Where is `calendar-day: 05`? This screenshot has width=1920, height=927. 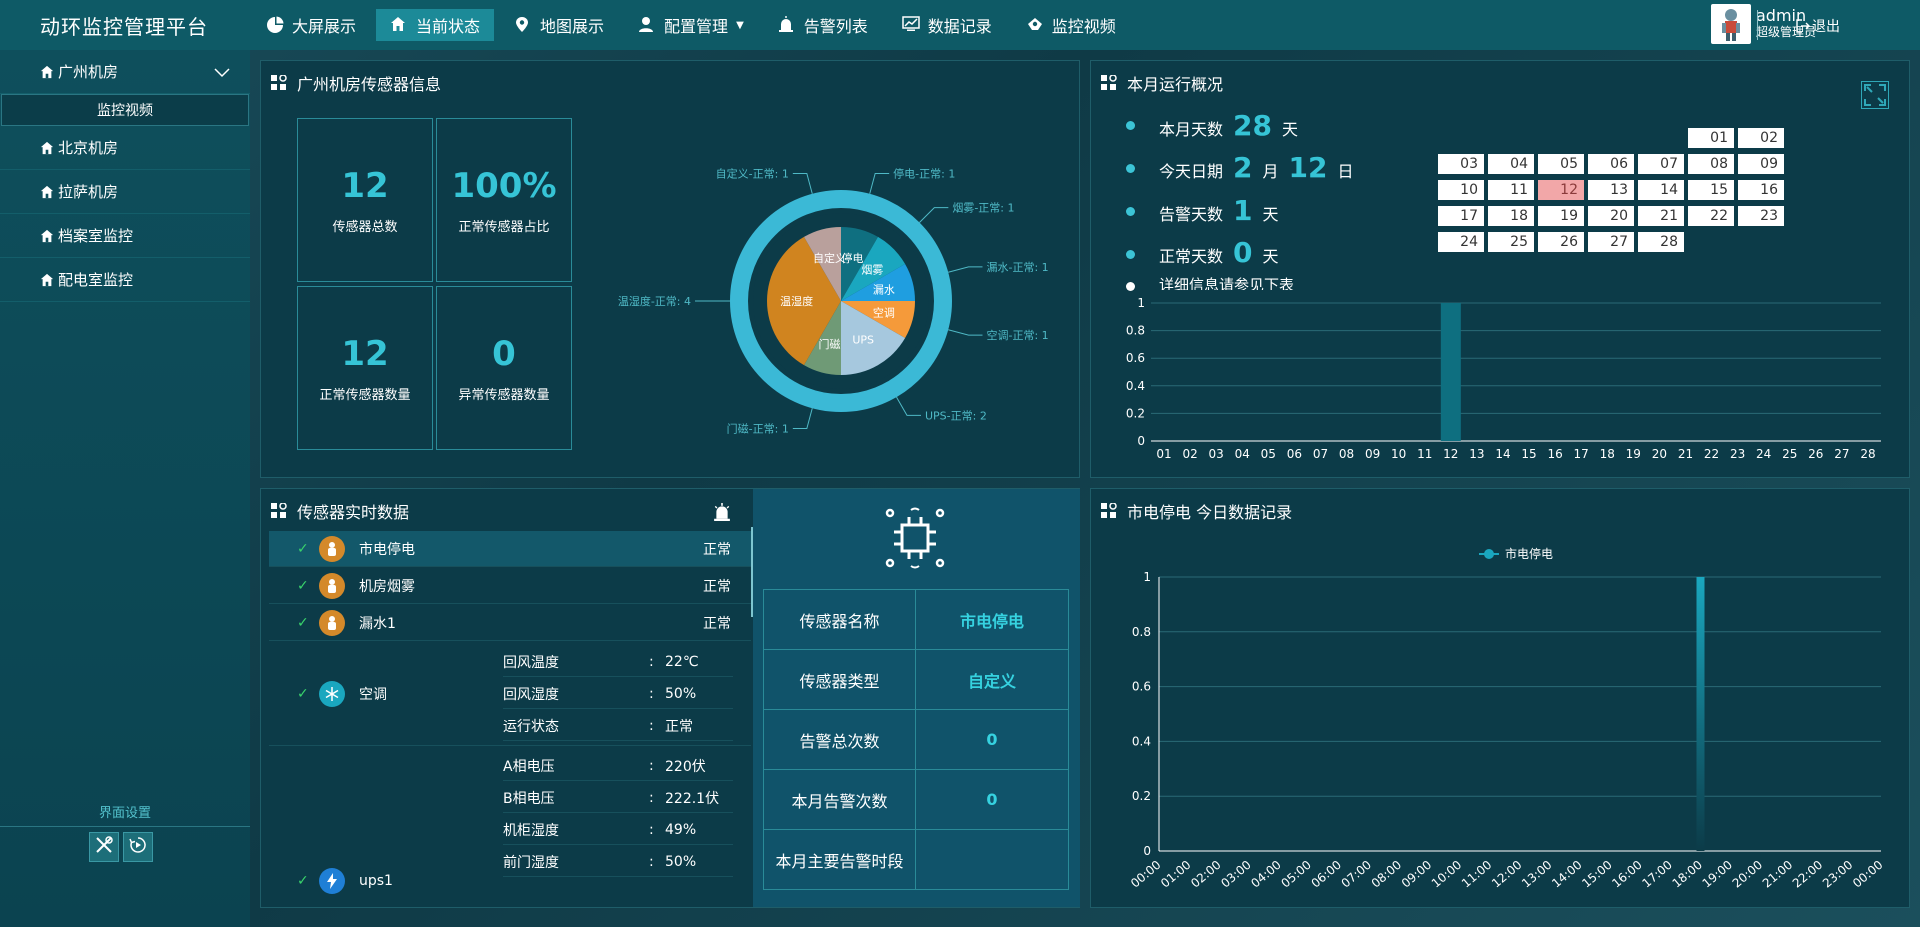
calendar-day: 05 is located at coordinates (1561, 164).